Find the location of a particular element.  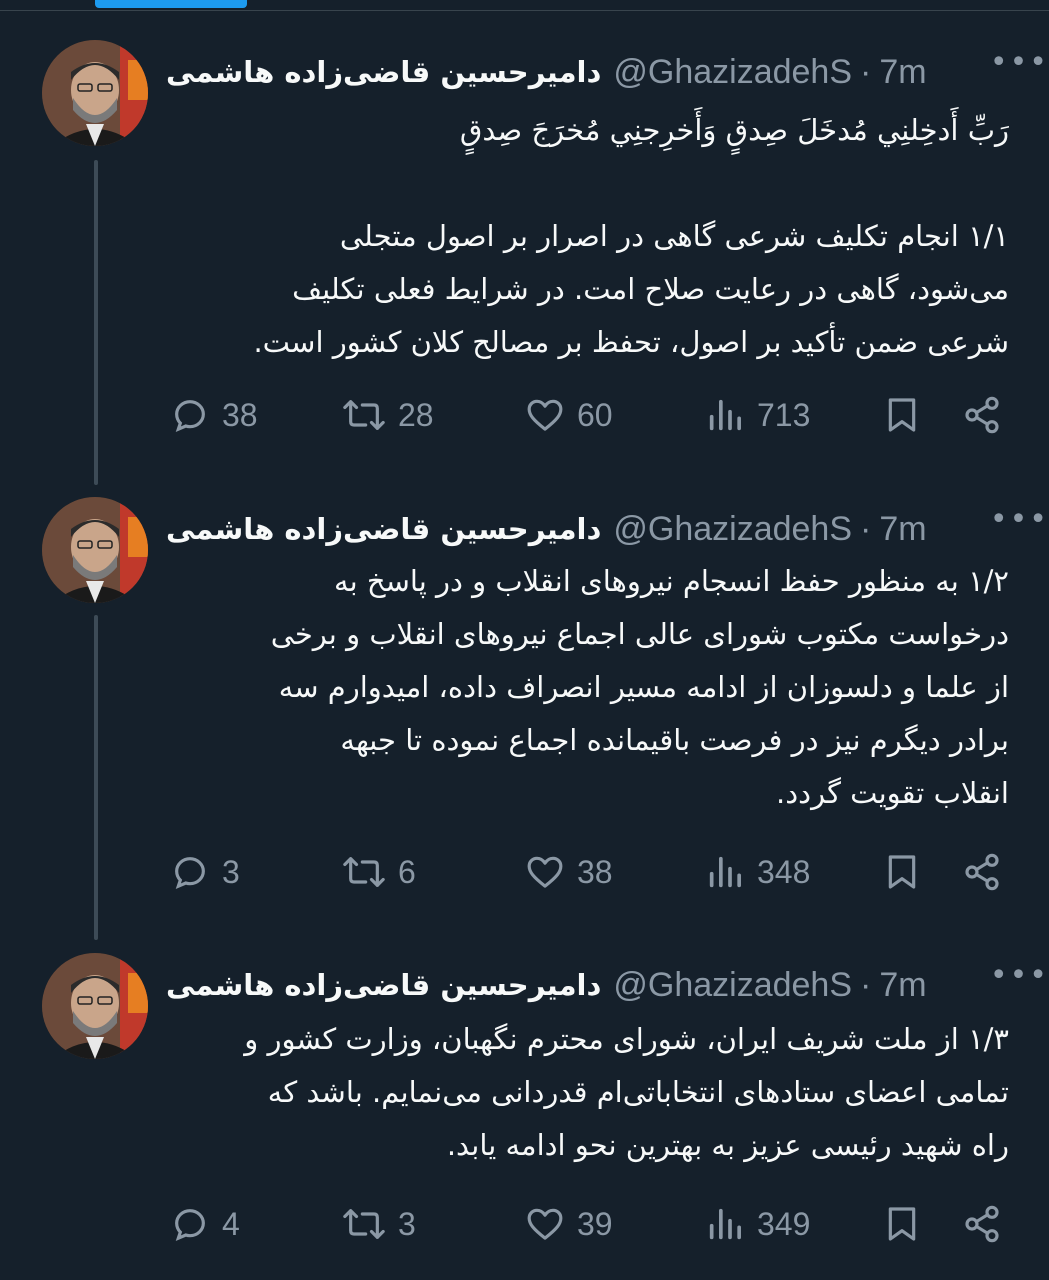

views-button: 348 is located at coordinates (757, 872).